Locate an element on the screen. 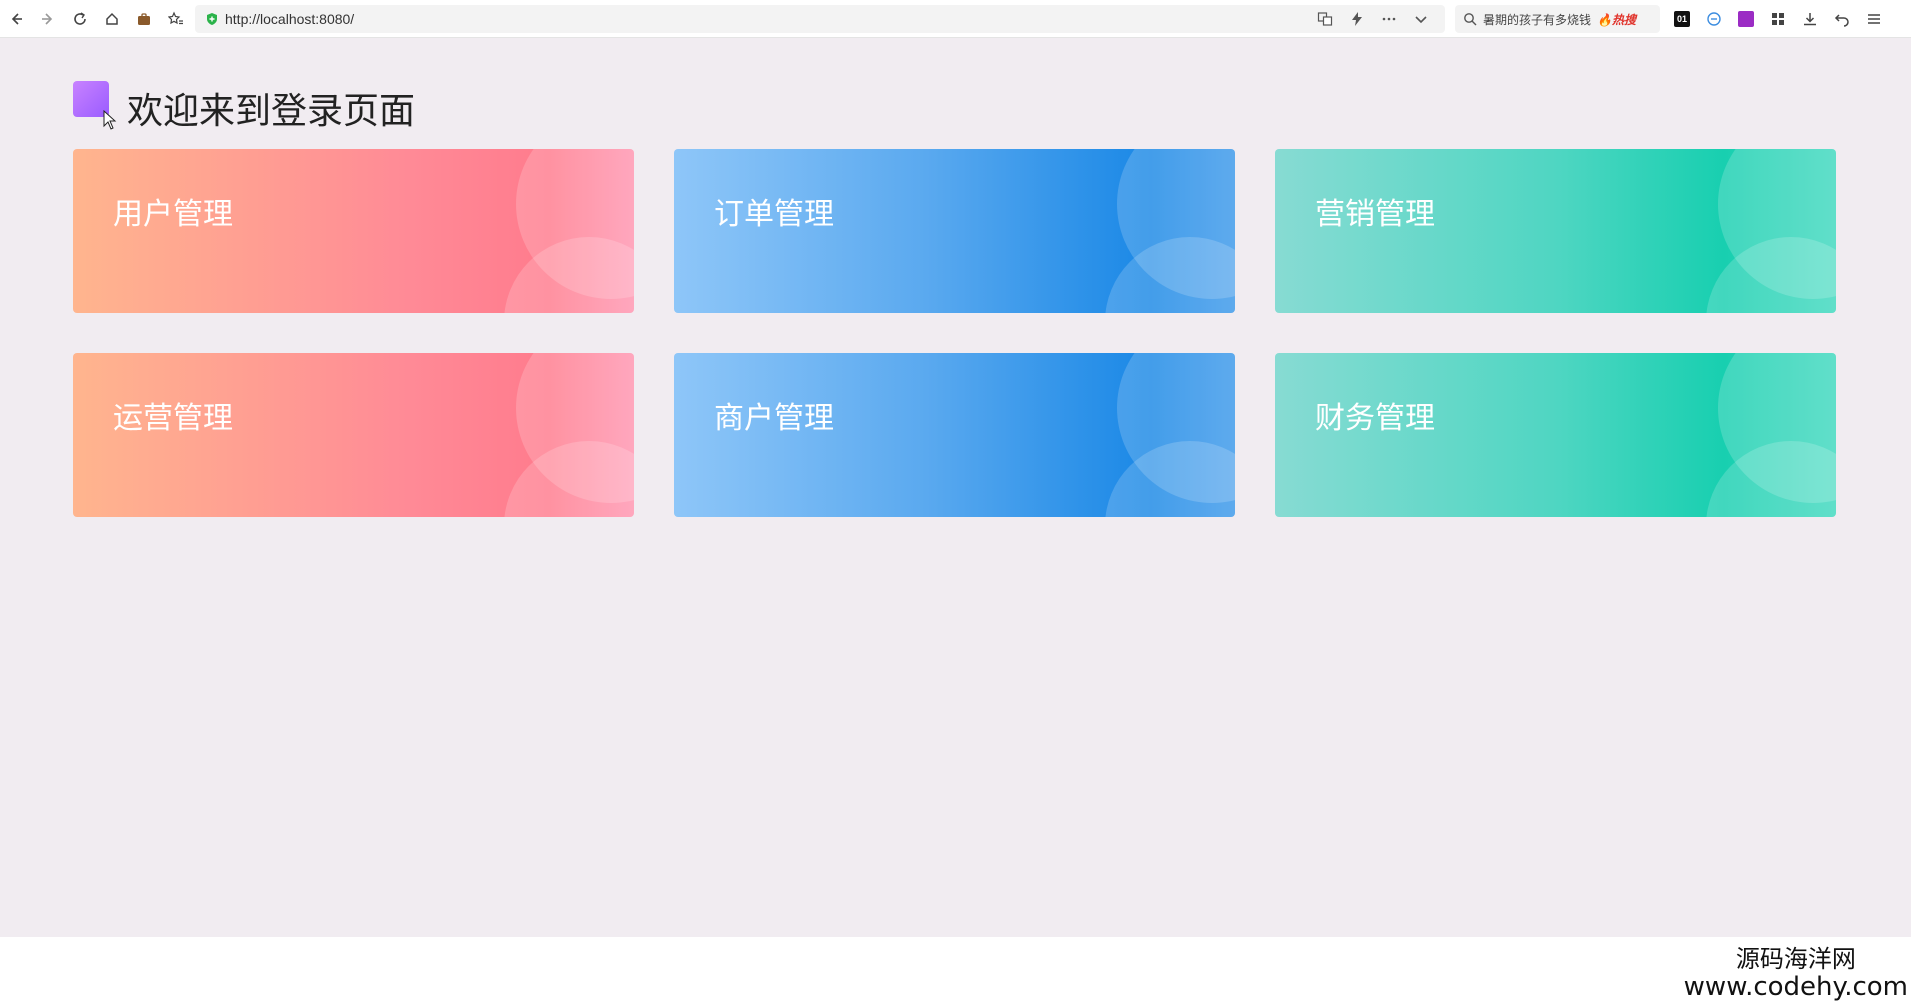  toolbox-button is located at coordinates (144, 19).